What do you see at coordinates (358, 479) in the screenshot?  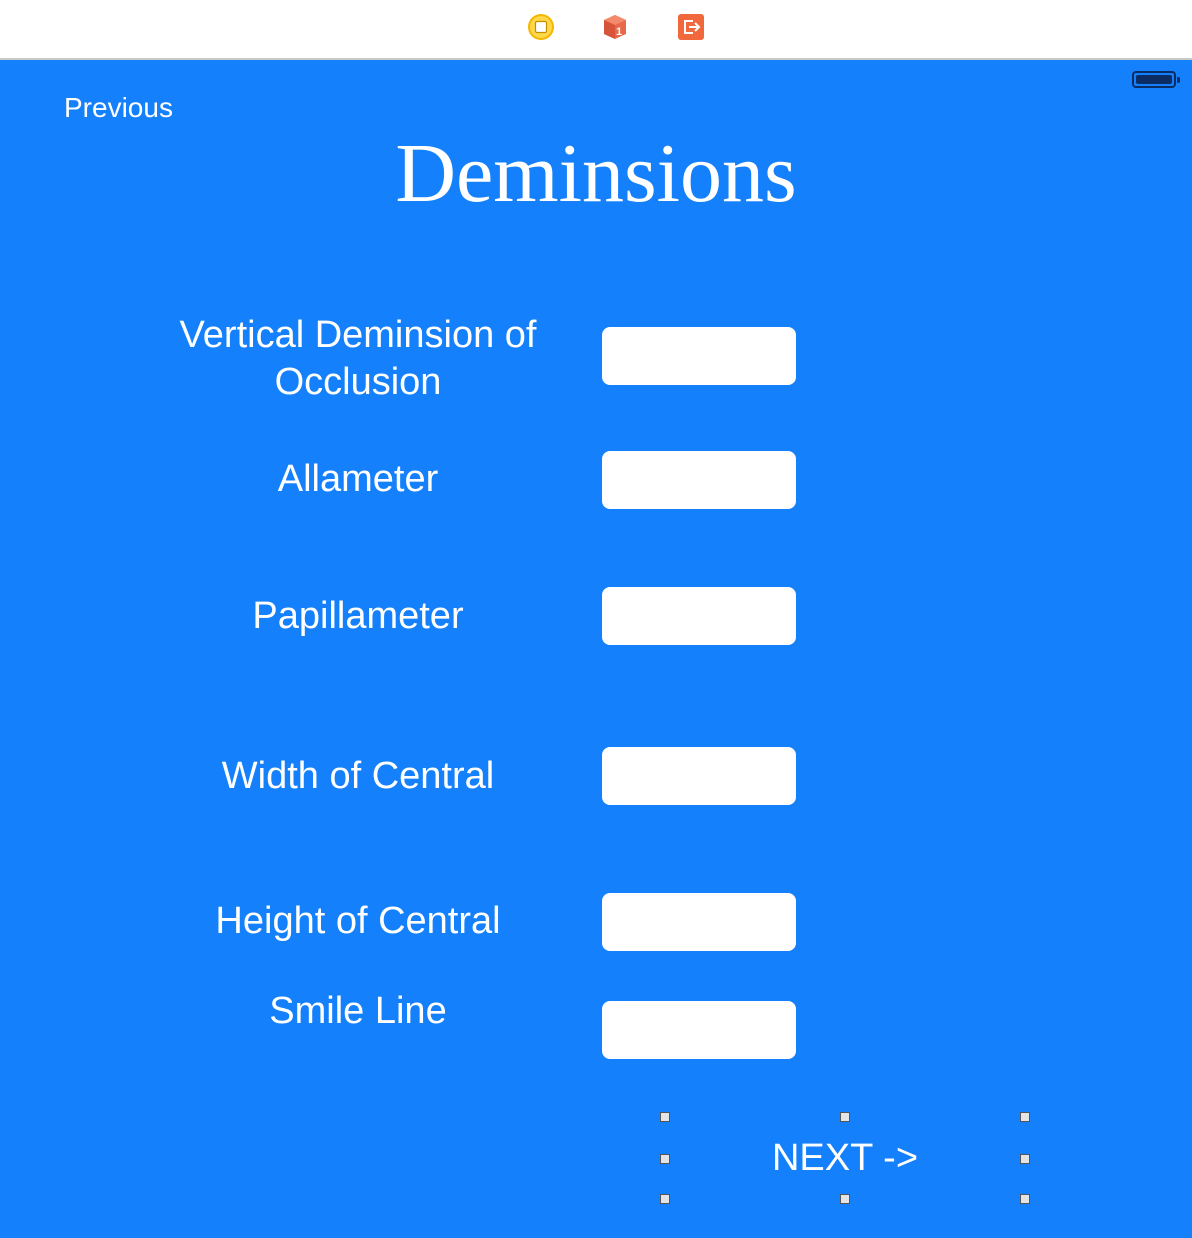 I see `allameter-label: Allameter` at bounding box center [358, 479].